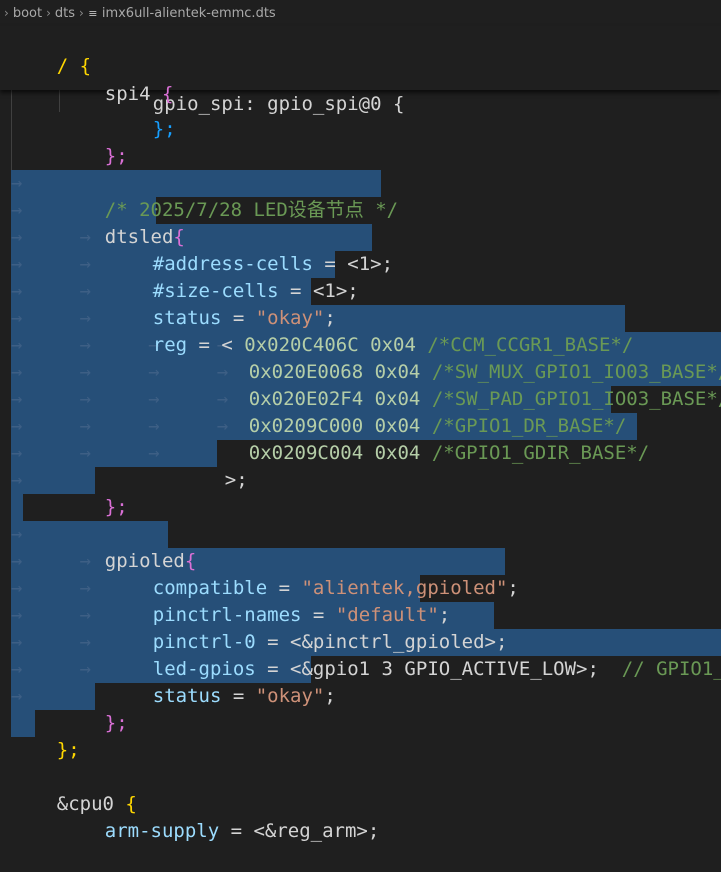  Describe the element at coordinates (189, 13) in the screenshot. I see `breadcrumb-item-file: imx6ull-alientek-emmc.dts` at that location.